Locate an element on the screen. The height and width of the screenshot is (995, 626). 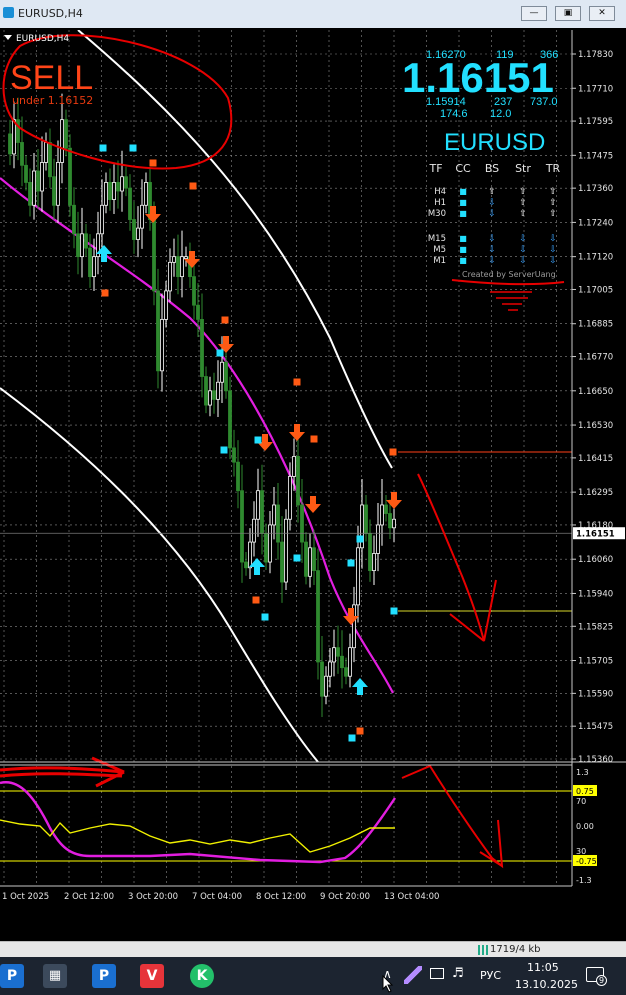
time-tick-label: 3 Oct 20:00 is located at coordinates (153, 897).